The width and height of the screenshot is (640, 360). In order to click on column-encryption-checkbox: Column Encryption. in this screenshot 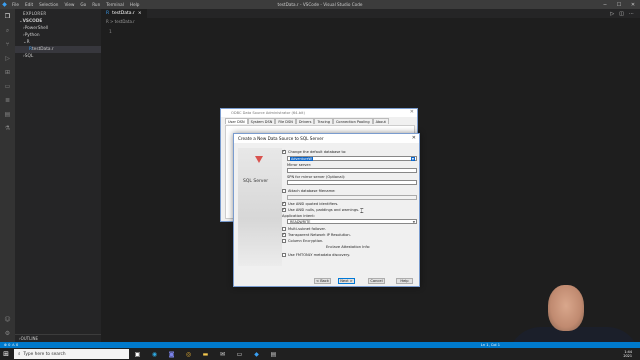, I will do `click(302, 241)`.